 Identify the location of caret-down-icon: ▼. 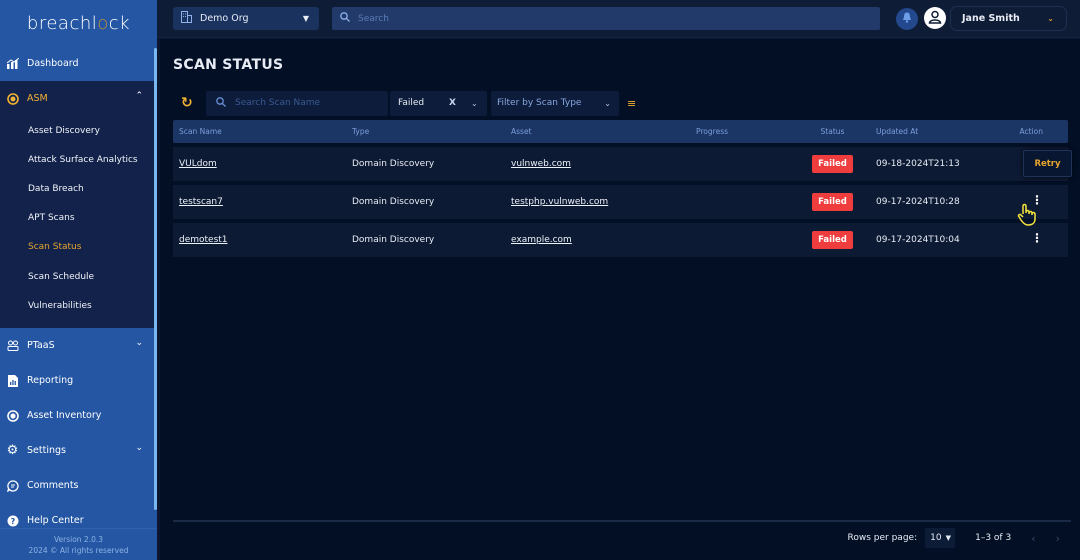
(948, 538).